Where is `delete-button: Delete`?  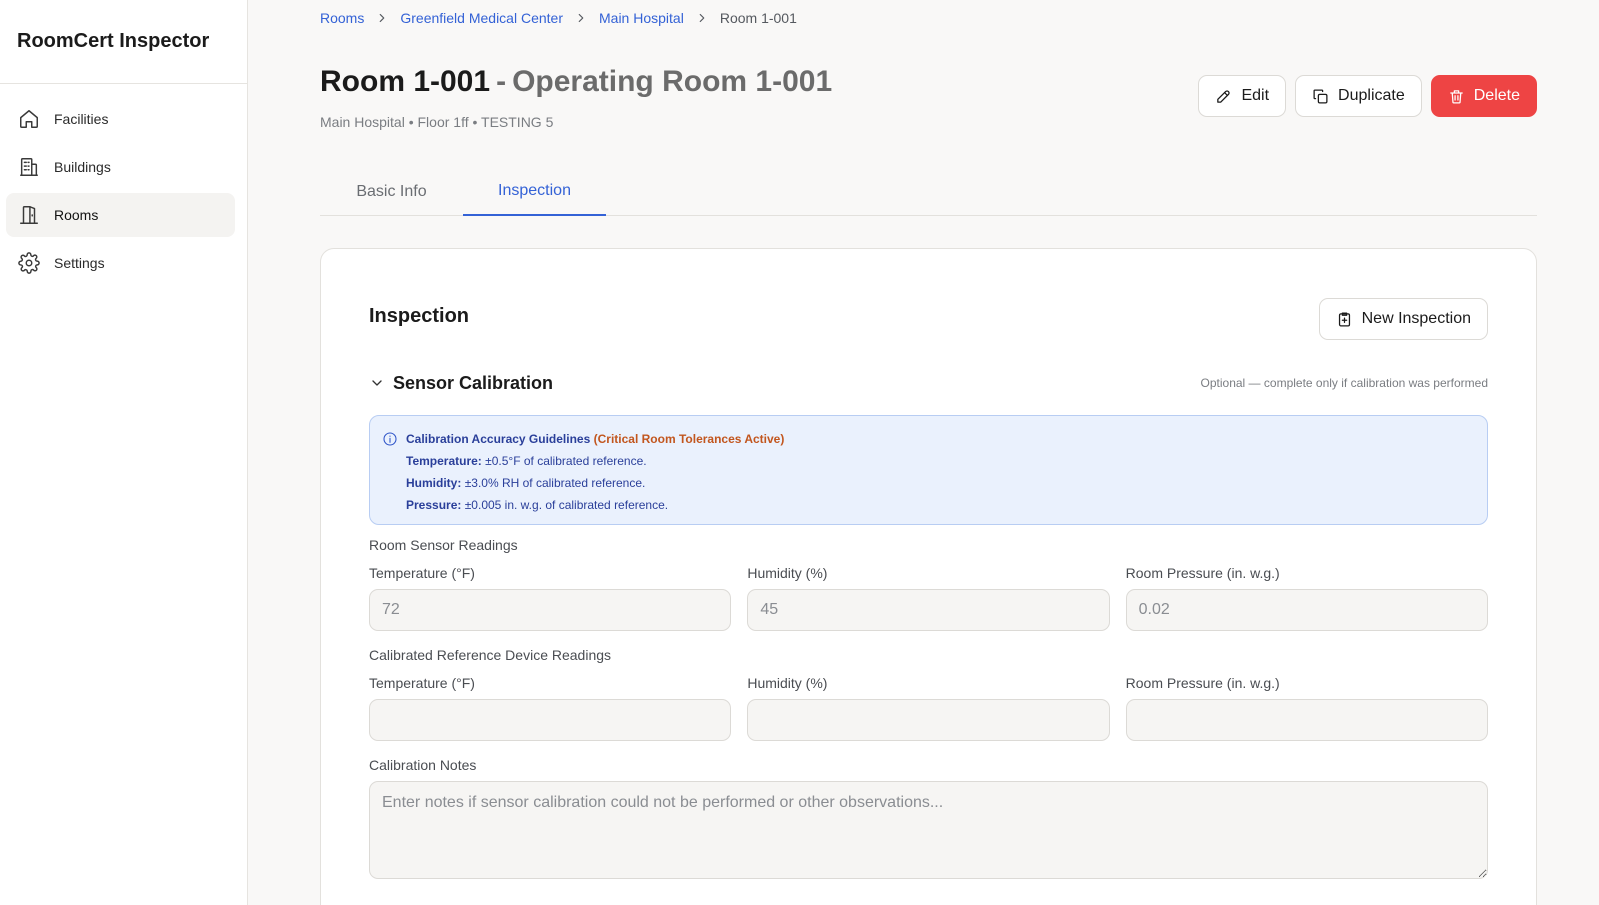 delete-button: Delete is located at coordinates (1483, 96).